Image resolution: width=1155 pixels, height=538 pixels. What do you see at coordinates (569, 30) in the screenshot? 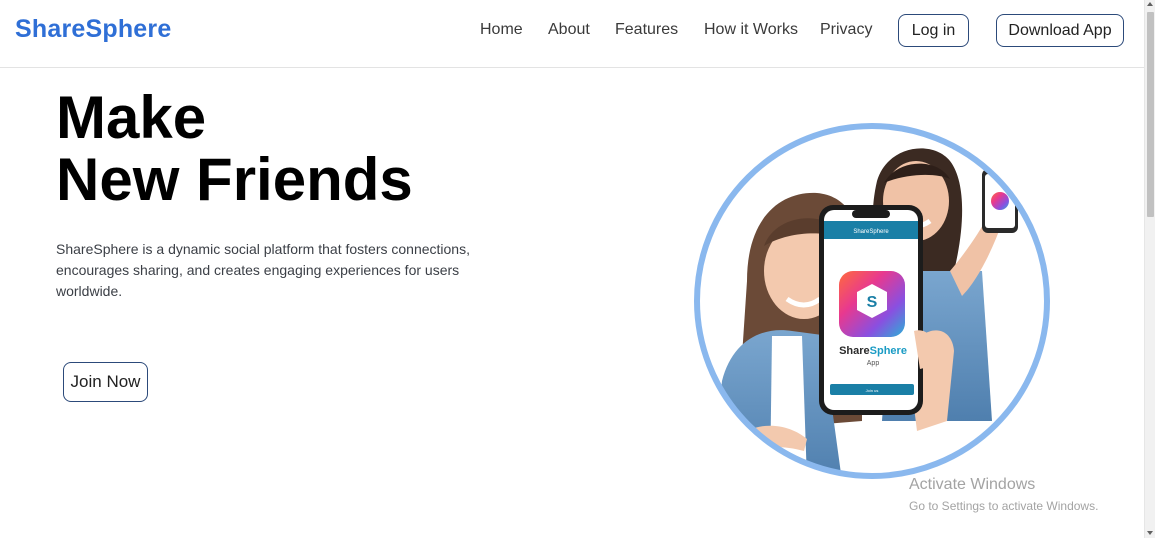
I see `nav-link-about: About` at bounding box center [569, 30].